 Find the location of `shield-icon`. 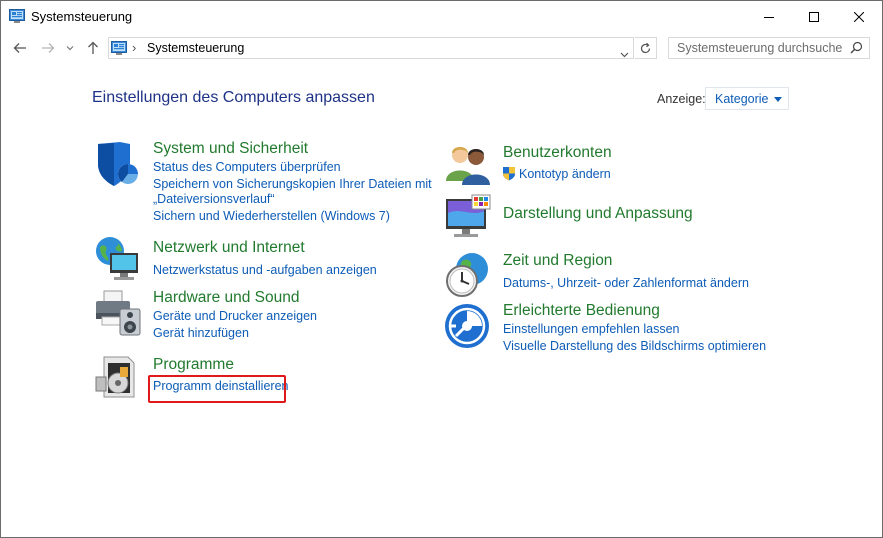

shield-icon is located at coordinates (118, 164).